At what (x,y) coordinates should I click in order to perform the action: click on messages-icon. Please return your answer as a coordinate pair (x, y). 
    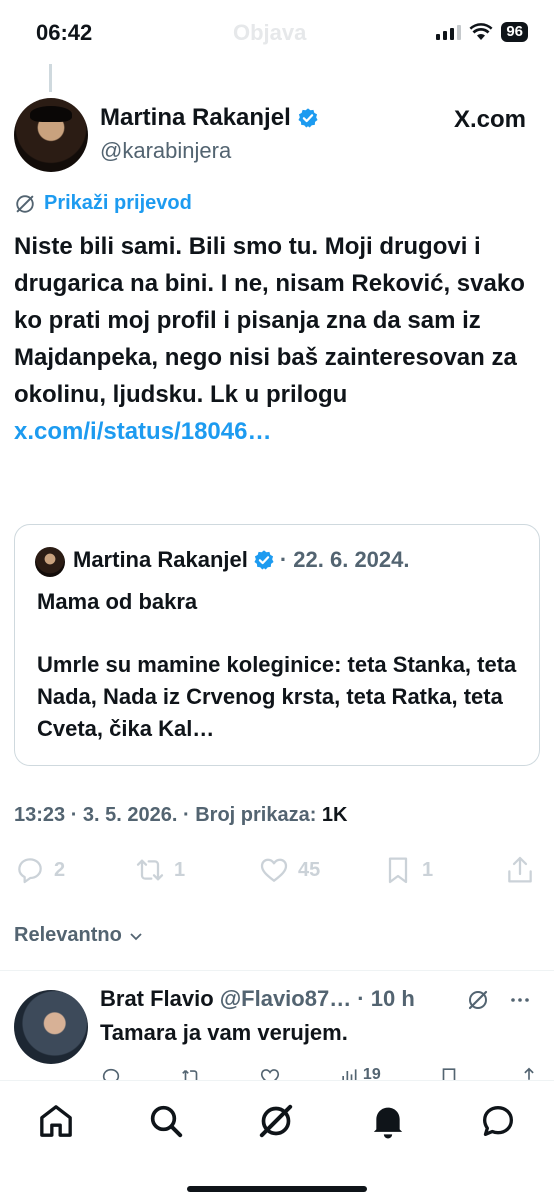
    Looking at the image, I should click on (498, 1121).